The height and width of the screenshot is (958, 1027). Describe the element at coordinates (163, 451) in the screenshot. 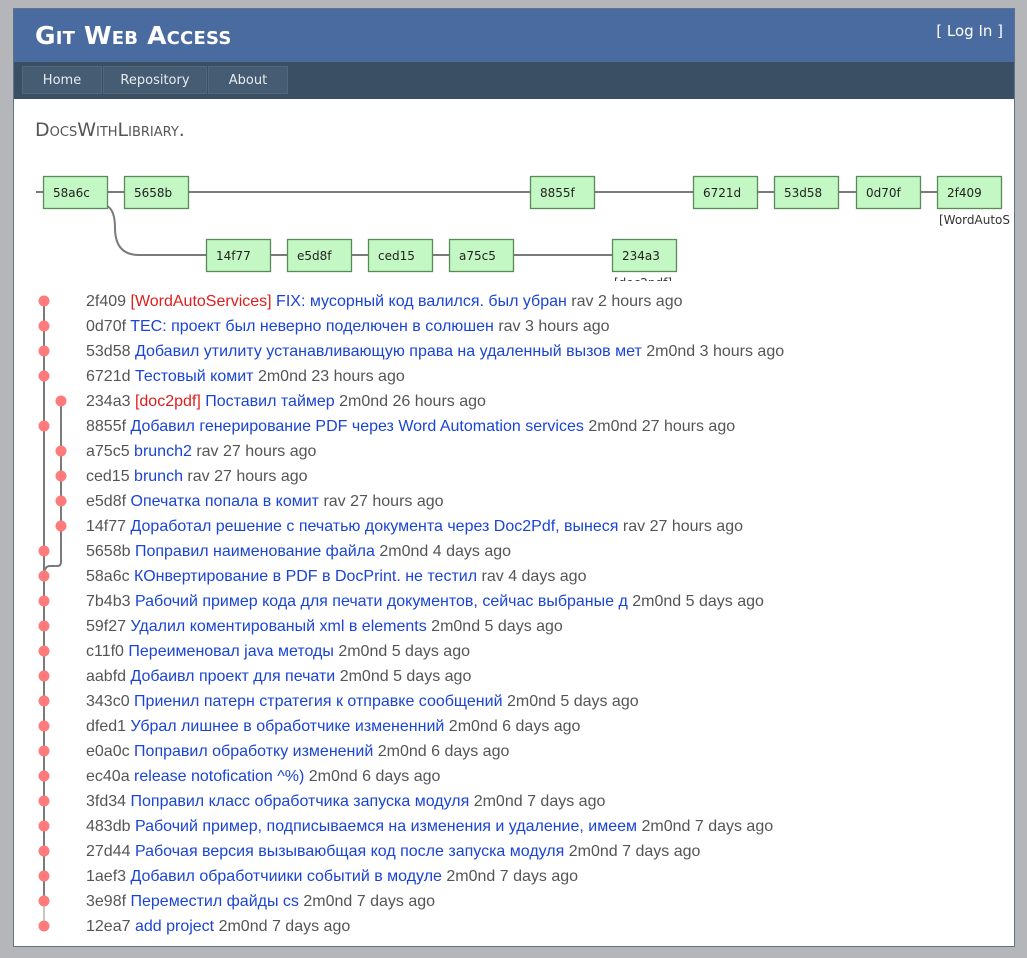

I see `commit-message-link: brunch2` at that location.